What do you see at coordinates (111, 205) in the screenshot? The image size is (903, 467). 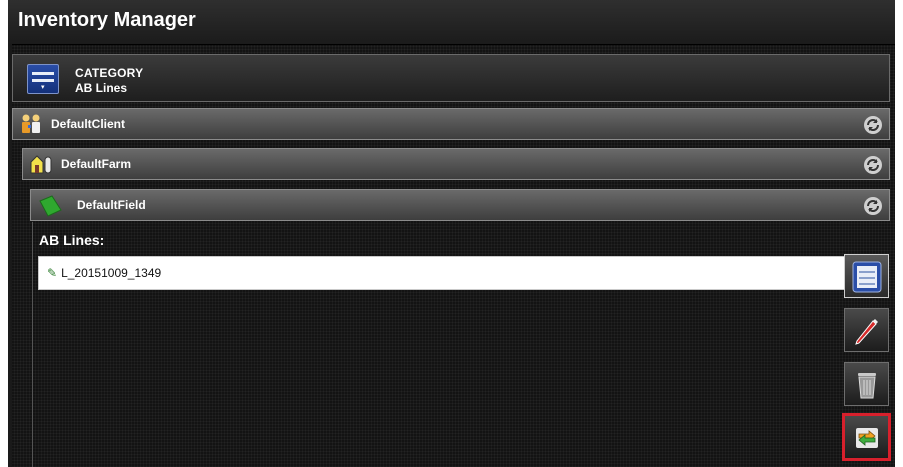 I see `field-label: DefaultField` at bounding box center [111, 205].